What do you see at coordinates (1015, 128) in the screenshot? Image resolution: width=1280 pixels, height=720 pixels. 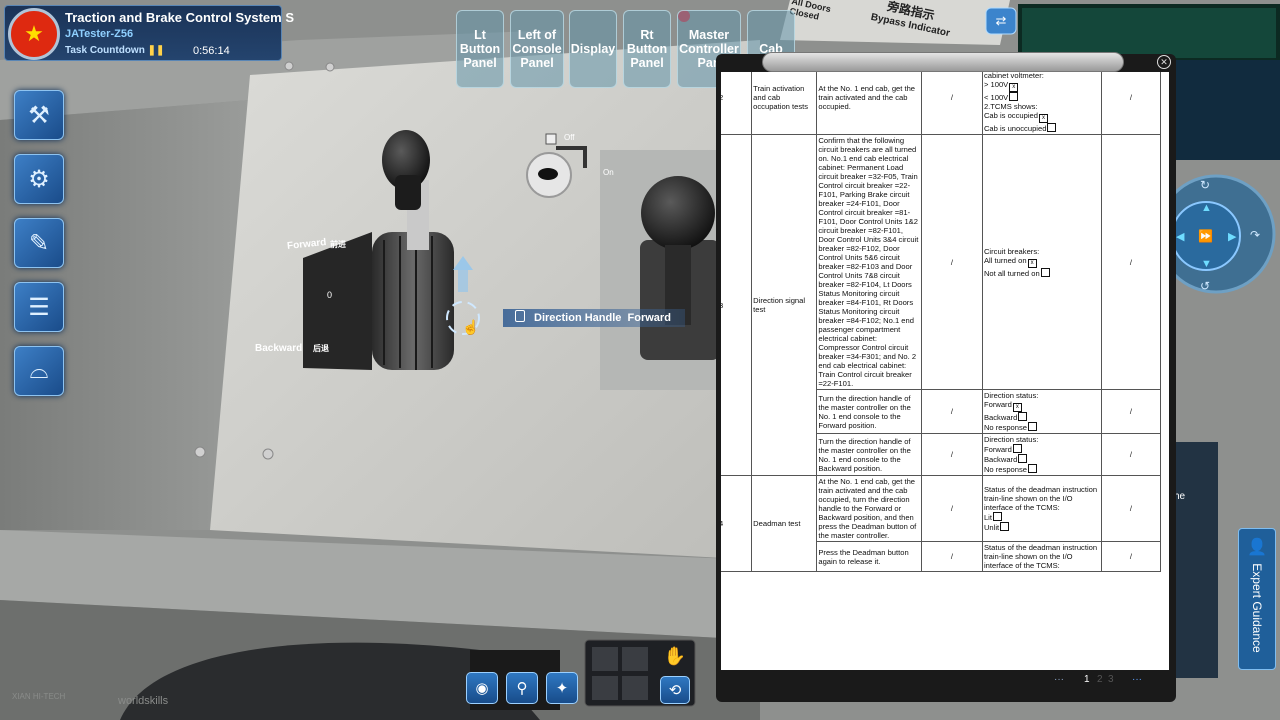 I see `result-text: Cab is unoccupied` at bounding box center [1015, 128].